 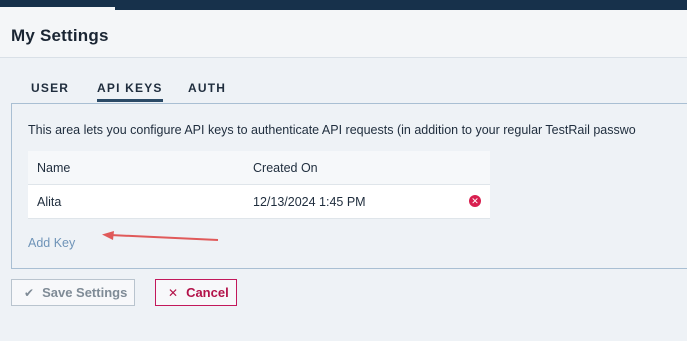 What do you see at coordinates (475, 201) in the screenshot?
I see `delete-key-icon: ✕` at bounding box center [475, 201].